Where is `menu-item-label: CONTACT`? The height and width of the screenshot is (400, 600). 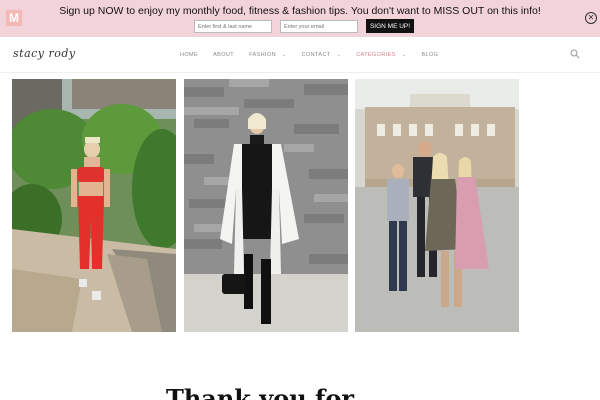 menu-item-label: CONTACT is located at coordinates (316, 55).